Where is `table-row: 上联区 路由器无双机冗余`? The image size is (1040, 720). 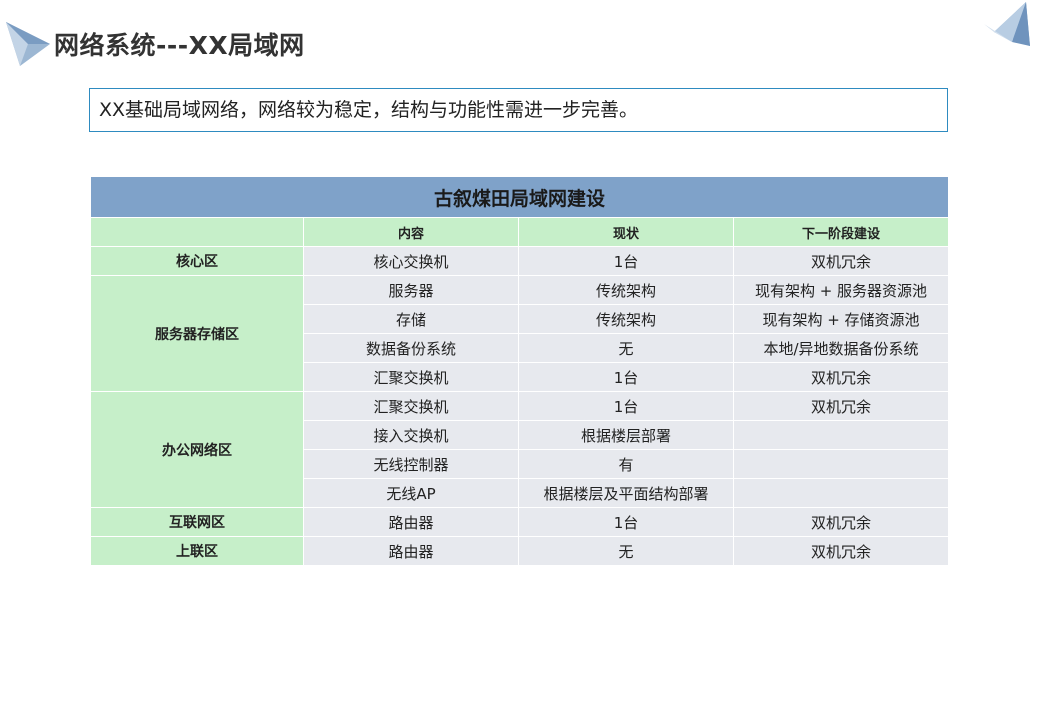
table-row: 上联区 路由器无双机冗余 is located at coordinates (520, 551).